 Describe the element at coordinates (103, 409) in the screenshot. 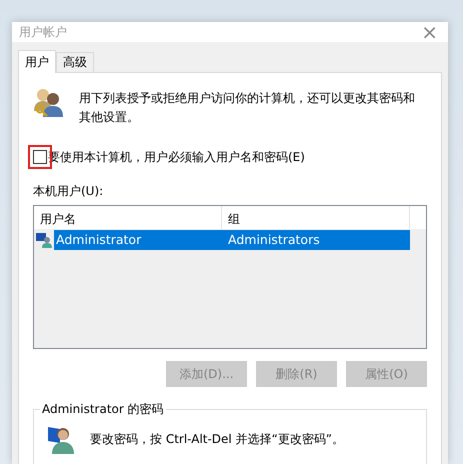

I see `group-title: Administrator 的密码` at that location.